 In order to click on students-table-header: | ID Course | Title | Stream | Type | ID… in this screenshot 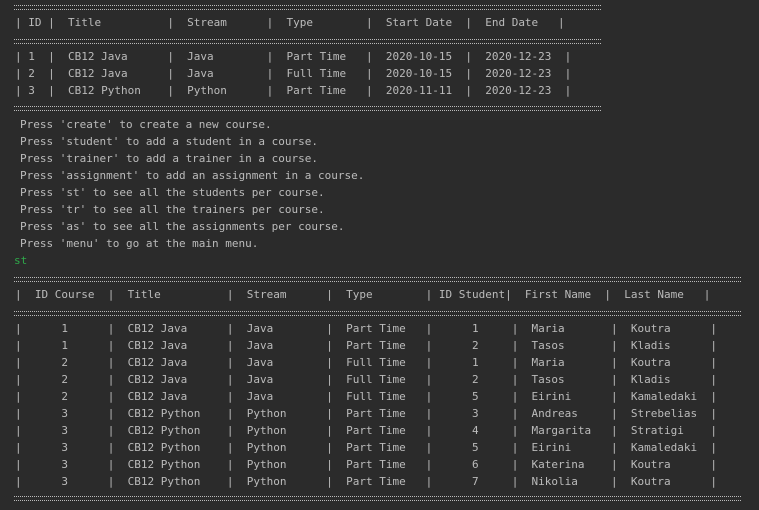, I will do `click(363, 294)`.